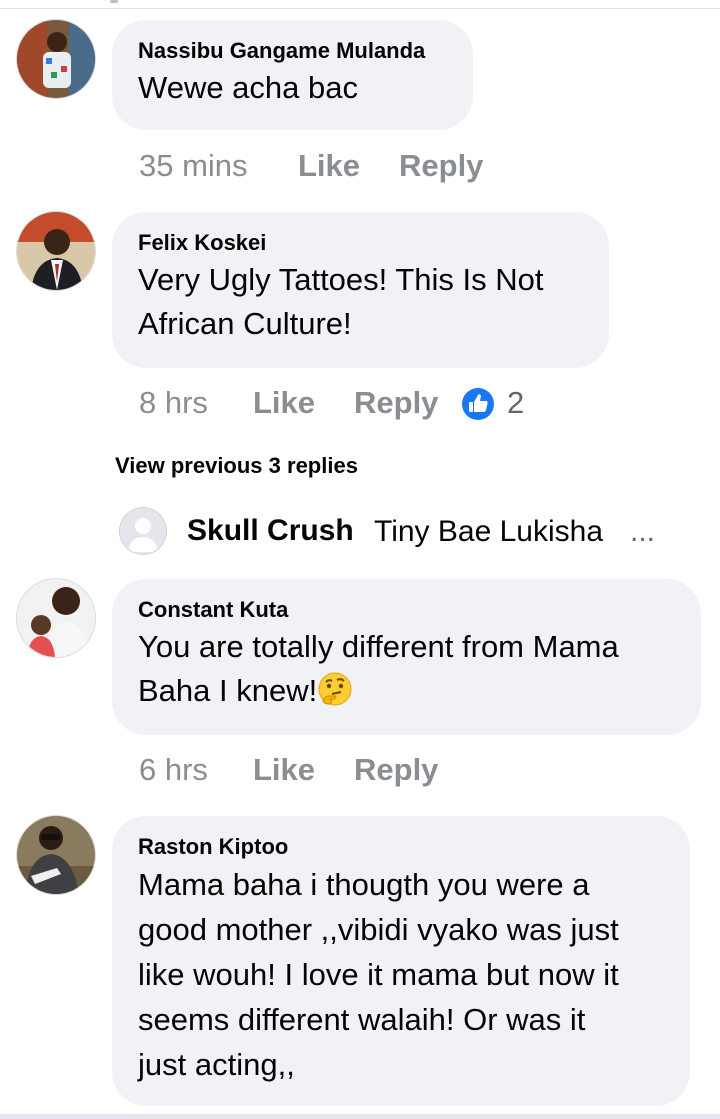 The image size is (720, 1119). What do you see at coordinates (216, 1064) in the screenshot?
I see `comment-text-line: just acting,,` at bounding box center [216, 1064].